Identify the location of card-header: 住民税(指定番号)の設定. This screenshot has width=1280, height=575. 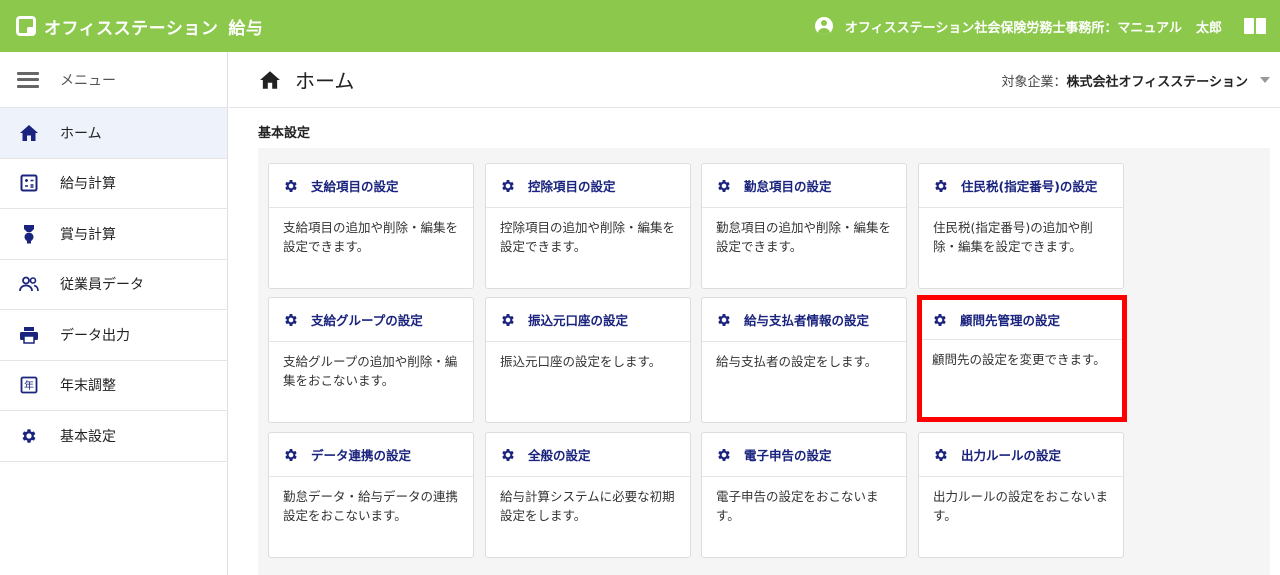
(1021, 186).